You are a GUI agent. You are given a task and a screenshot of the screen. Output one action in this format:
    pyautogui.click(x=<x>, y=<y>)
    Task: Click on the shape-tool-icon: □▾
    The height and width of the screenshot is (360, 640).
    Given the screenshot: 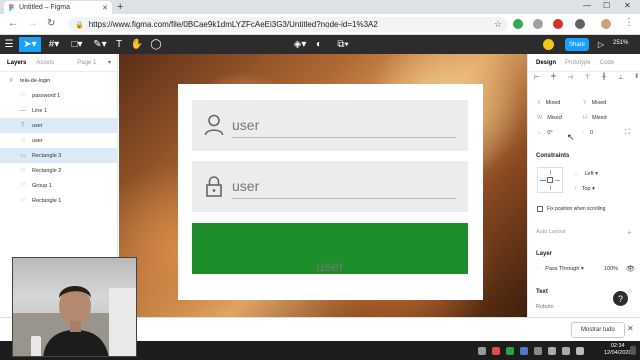 What is the action you would take?
    pyautogui.click(x=77, y=44)
    